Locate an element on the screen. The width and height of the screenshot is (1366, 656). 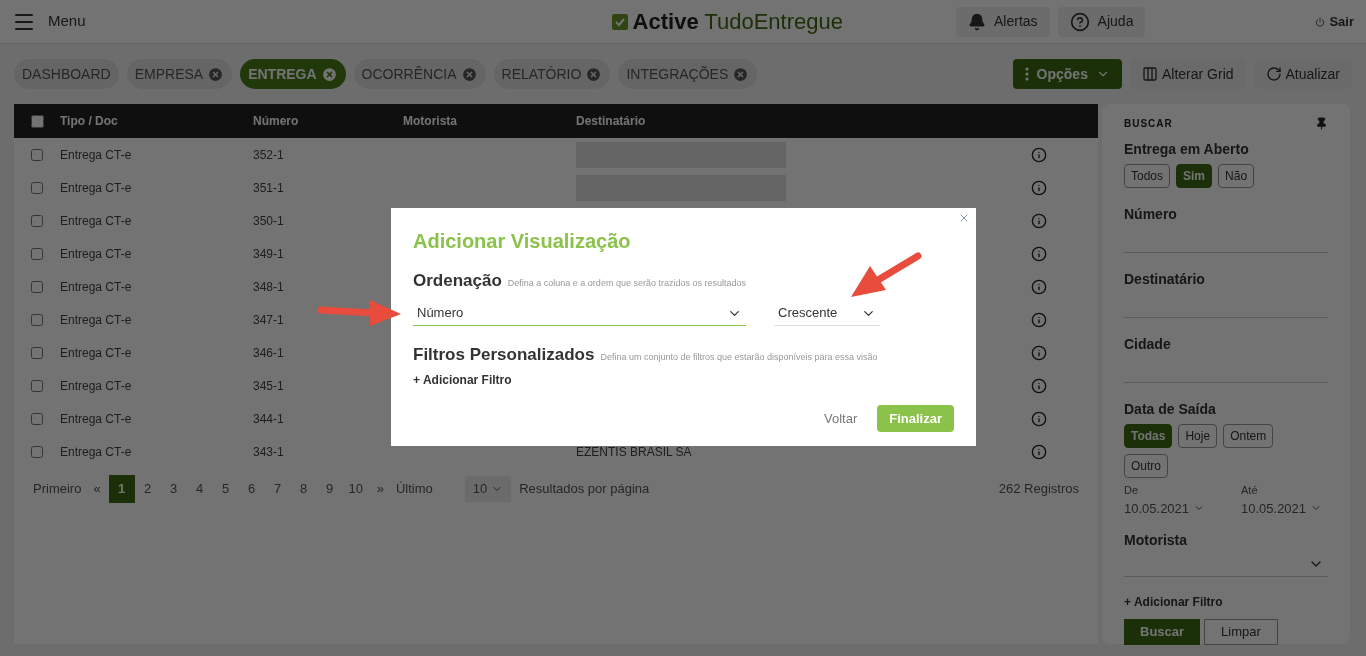
filter-option: Todas is located at coordinates (1148, 436).